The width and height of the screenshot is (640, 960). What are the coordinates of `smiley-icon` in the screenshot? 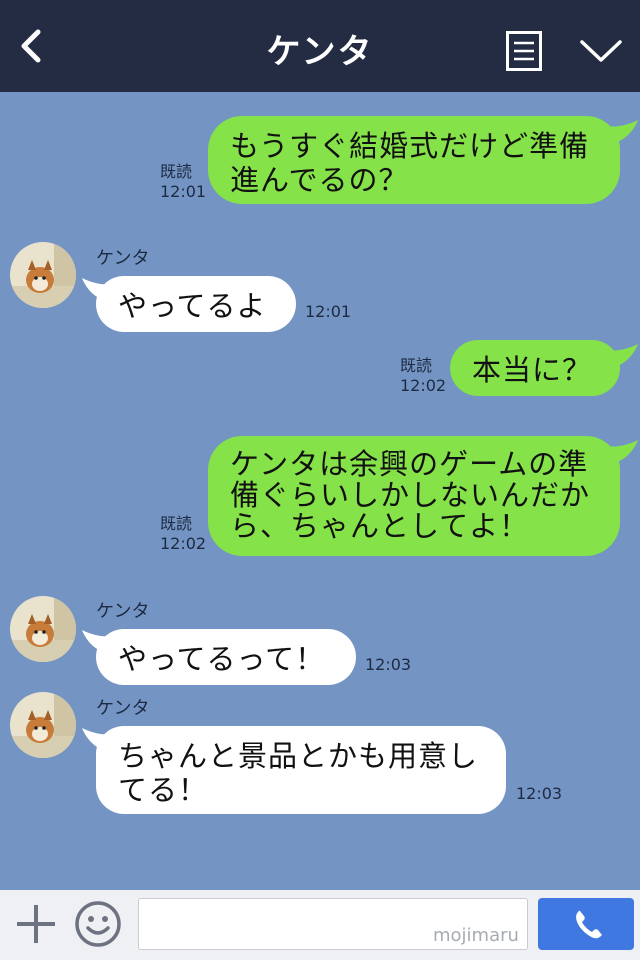 It's located at (98, 924).